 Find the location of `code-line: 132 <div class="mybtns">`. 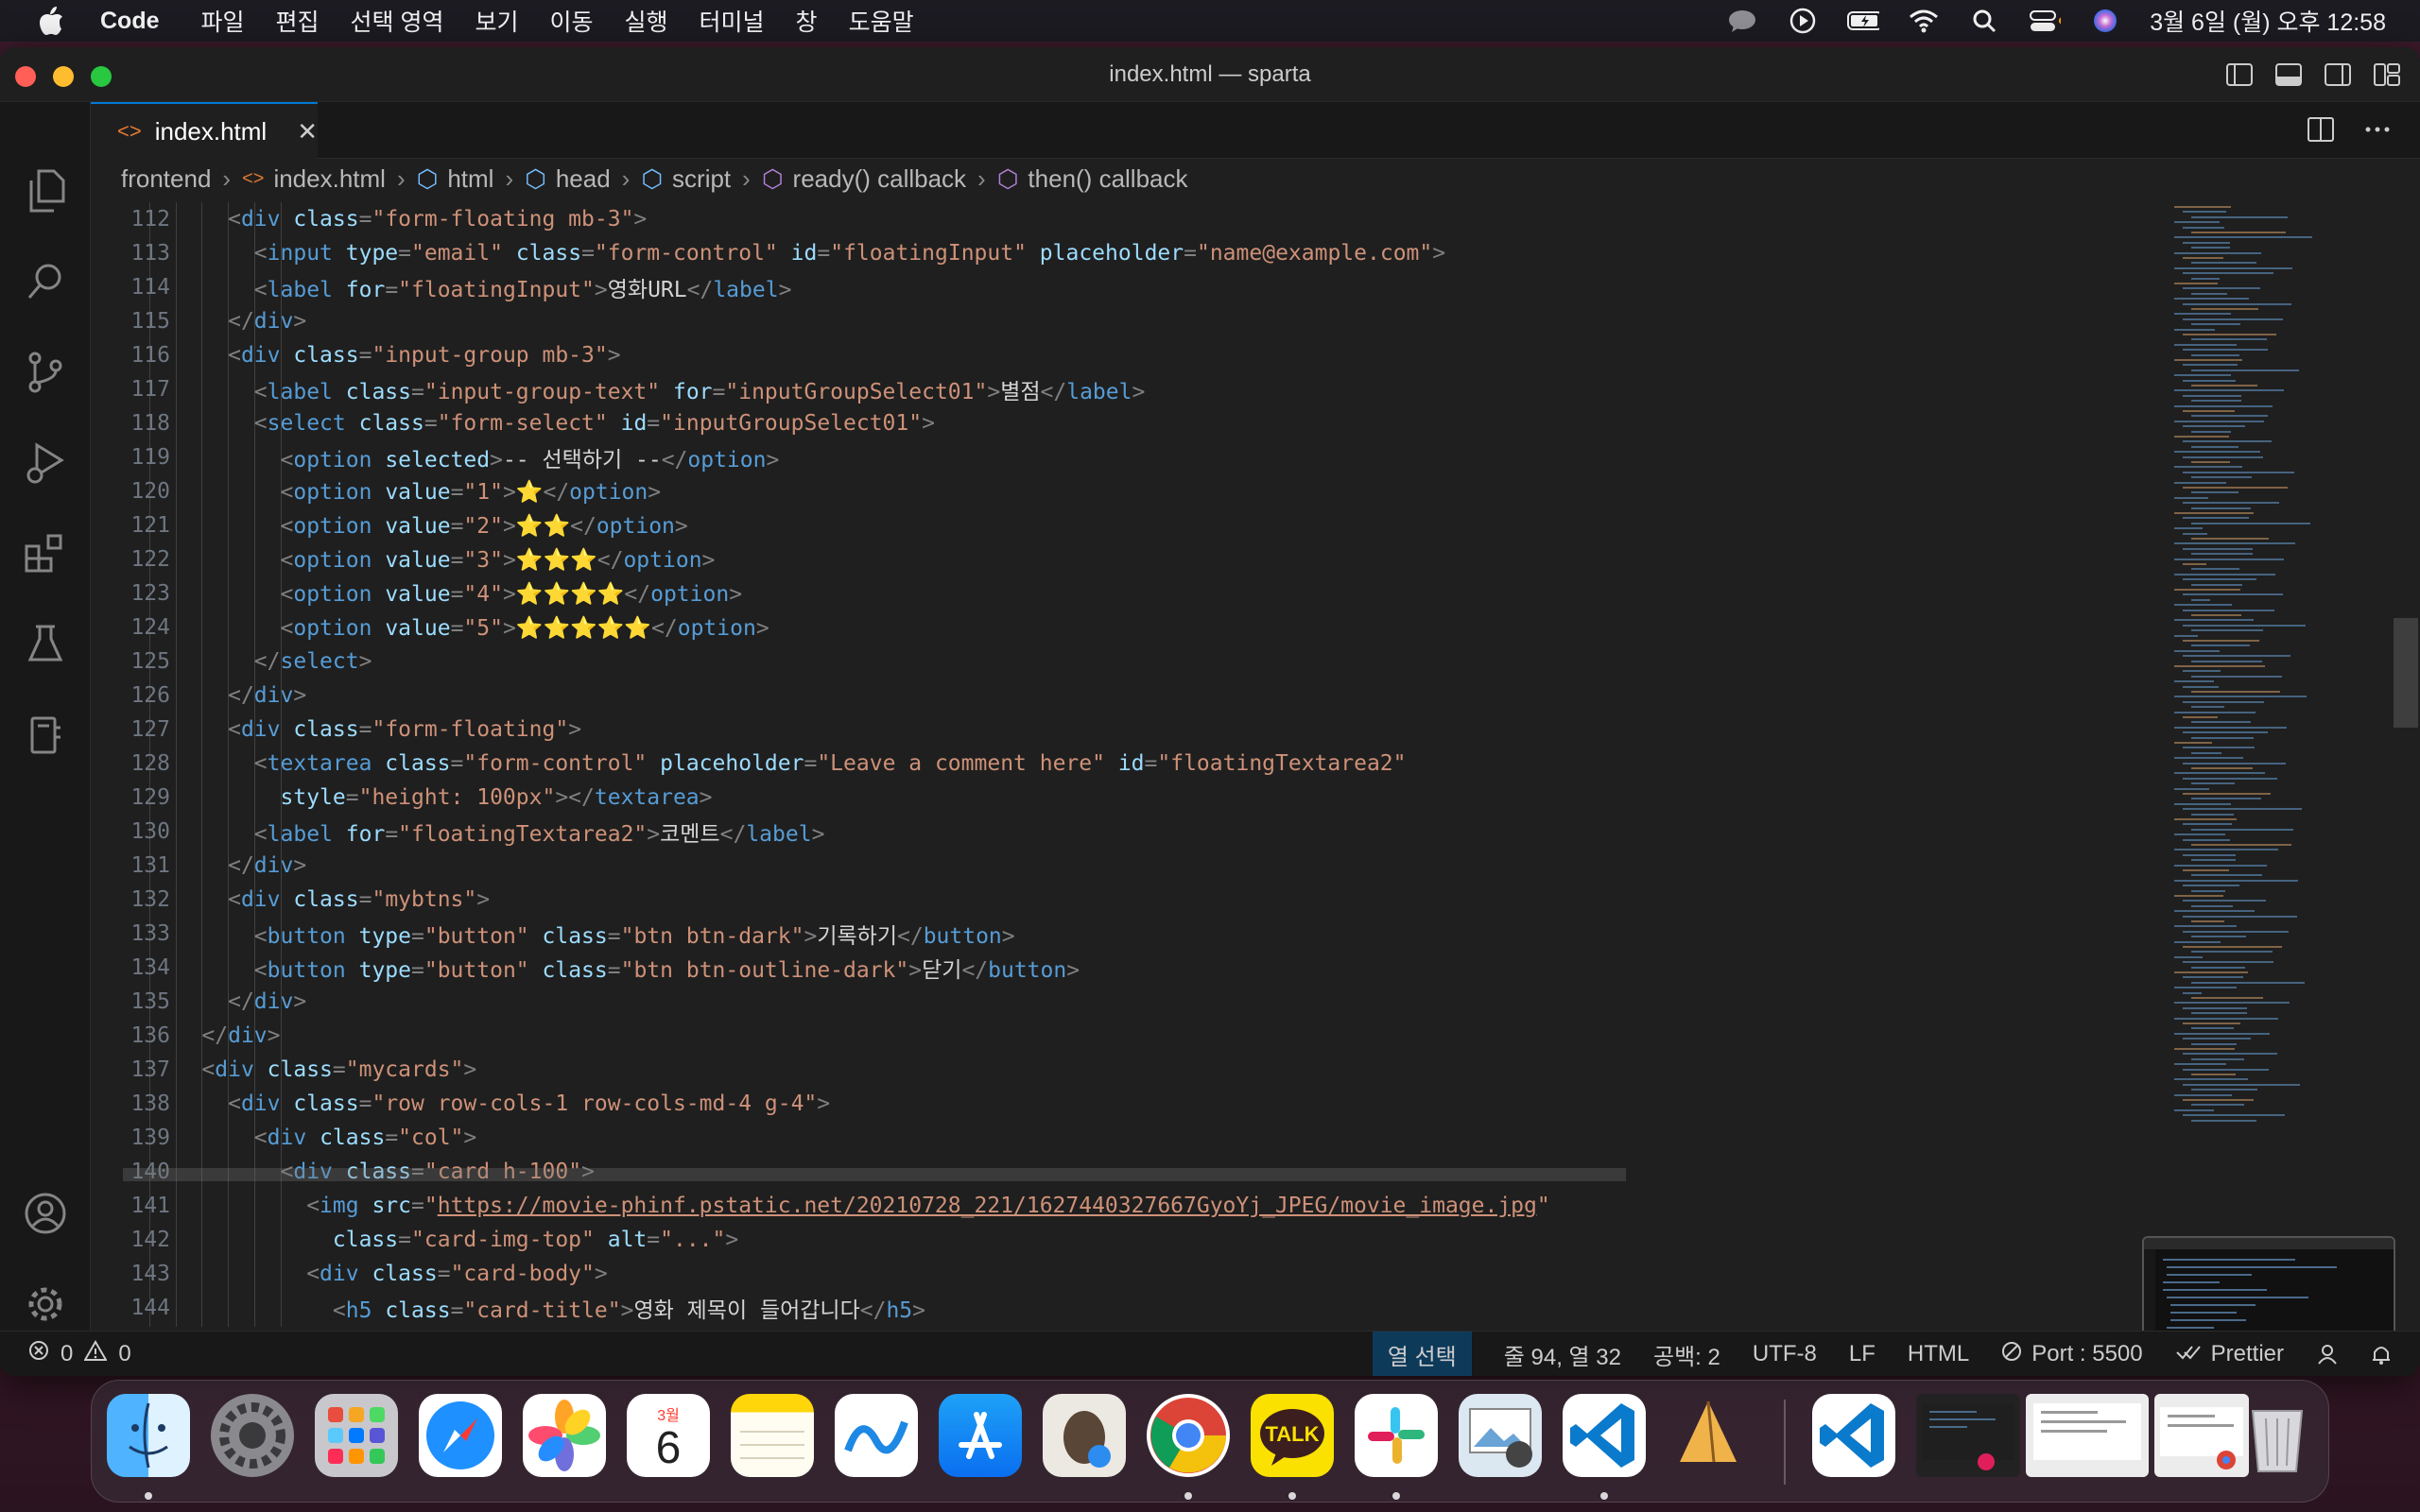

code-line: 132 <div class="mybtns"> is located at coordinates (1129, 900).